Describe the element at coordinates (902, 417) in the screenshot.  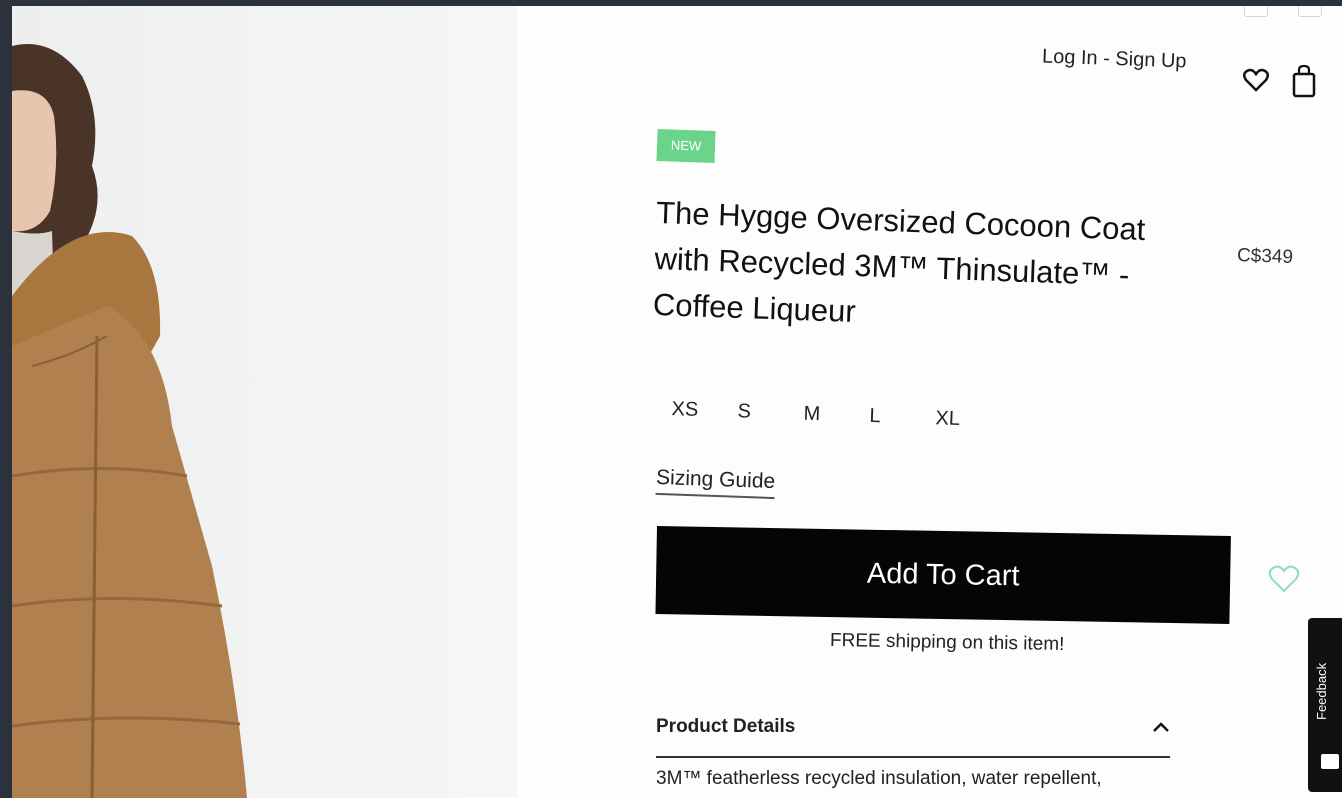
I see `size-option-l: L` at that location.